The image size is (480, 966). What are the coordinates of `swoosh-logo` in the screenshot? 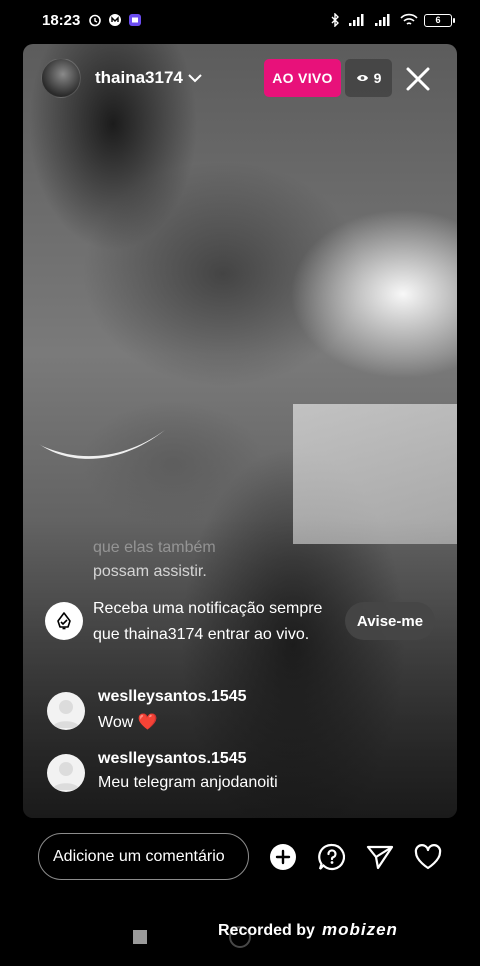 It's located at (102, 444).